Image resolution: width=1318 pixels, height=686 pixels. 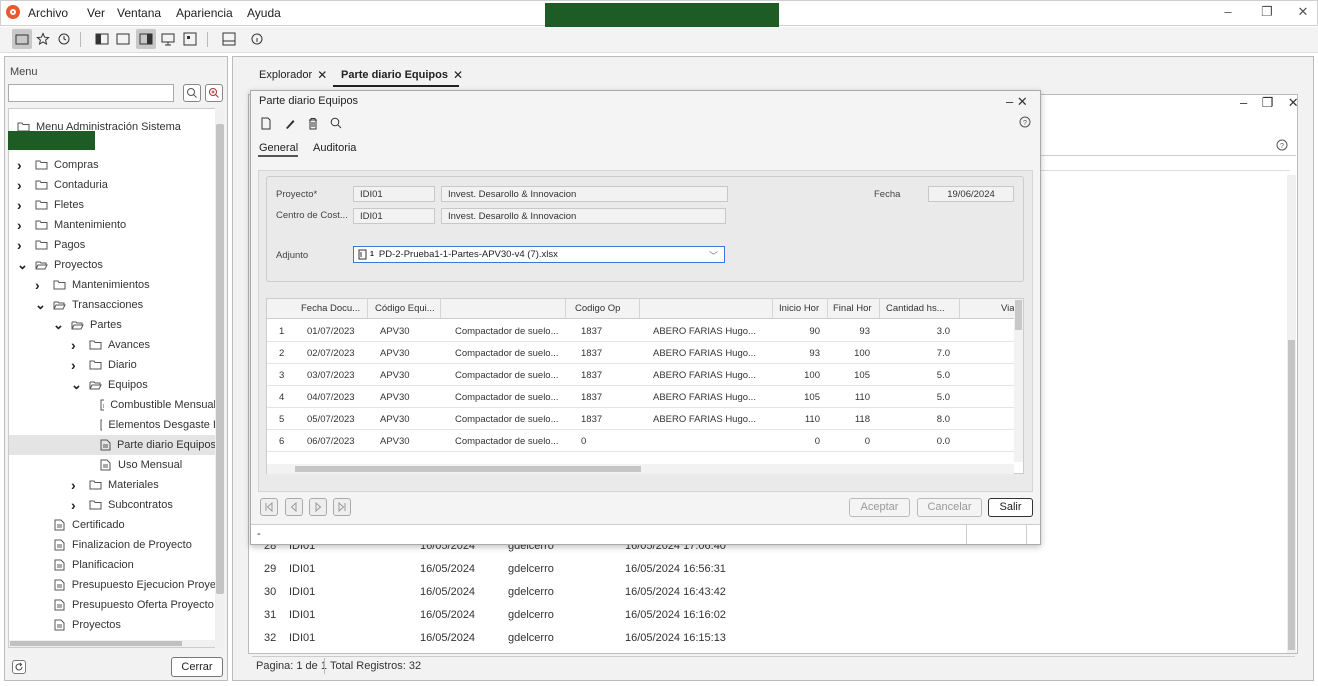 I want to click on search-record-button, so click(x=336, y=123).